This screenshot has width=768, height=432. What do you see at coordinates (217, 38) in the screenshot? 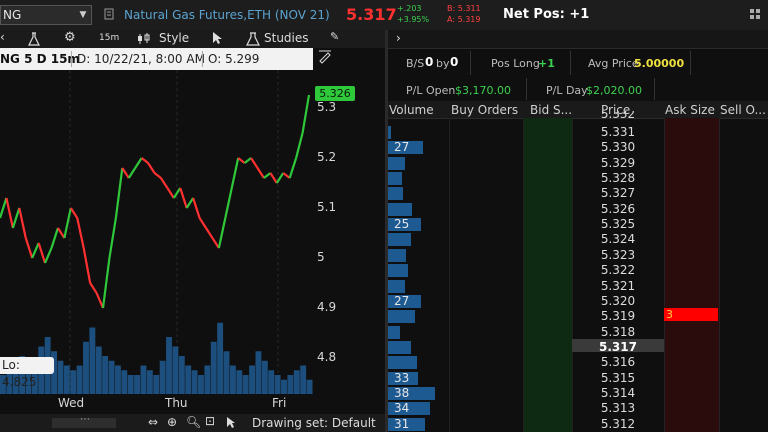
I see `cursor-icon` at bounding box center [217, 38].